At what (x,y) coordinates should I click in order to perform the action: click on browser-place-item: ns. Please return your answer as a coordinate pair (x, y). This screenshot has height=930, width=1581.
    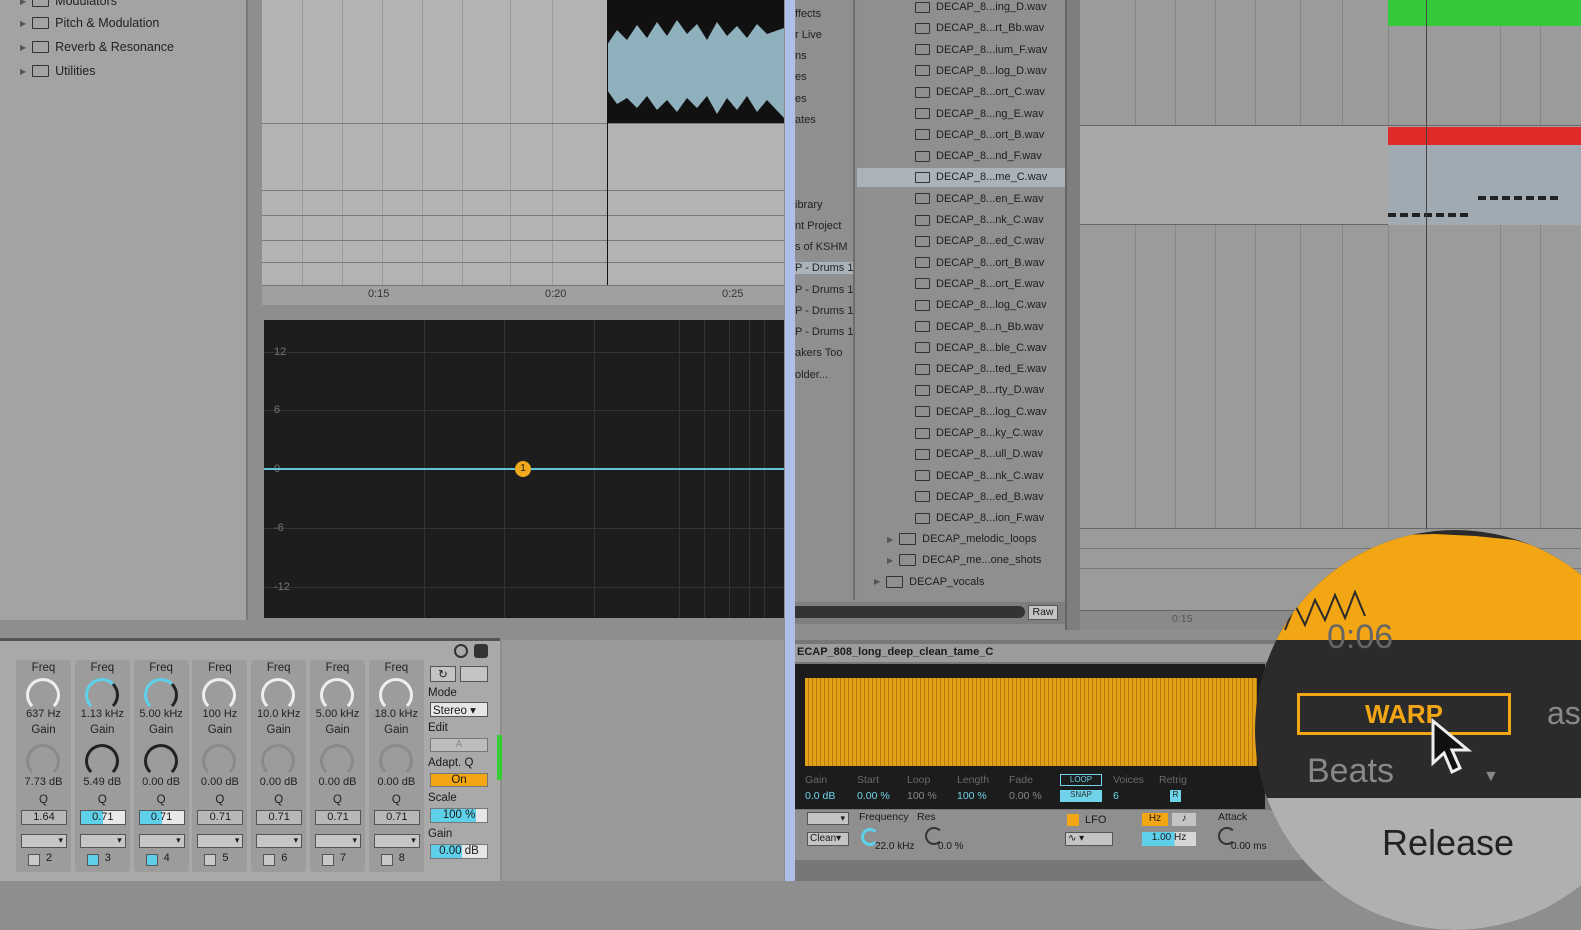
    Looking at the image, I should click on (801, 56).